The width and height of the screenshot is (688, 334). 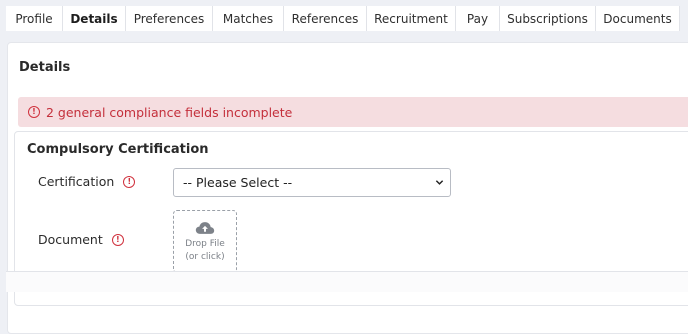 I want to click on tab-details: Details, so click(x=94, y=18).